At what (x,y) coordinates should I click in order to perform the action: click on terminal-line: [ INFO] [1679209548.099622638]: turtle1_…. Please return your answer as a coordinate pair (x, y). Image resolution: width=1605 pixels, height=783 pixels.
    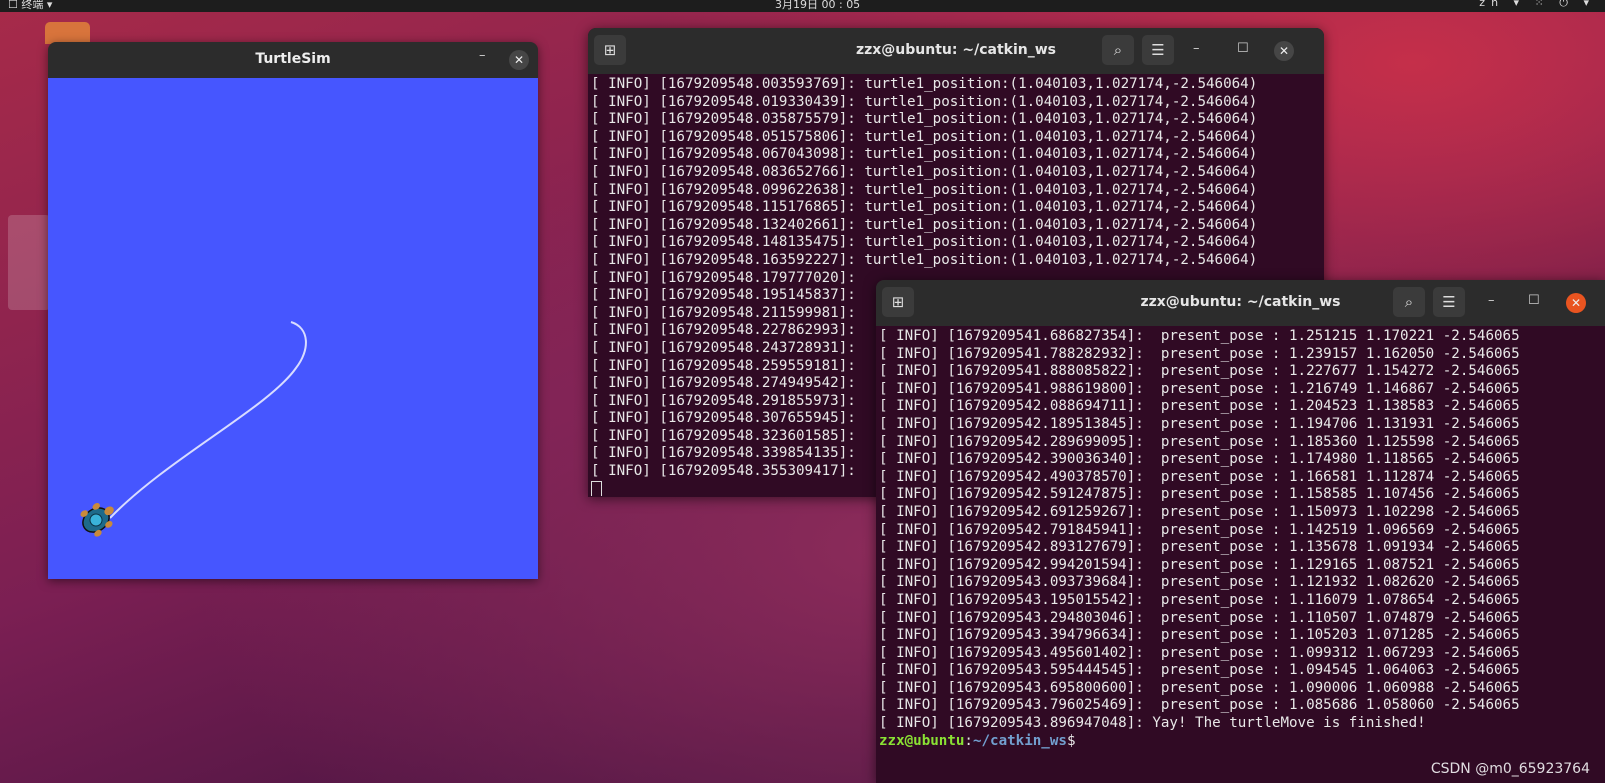
    Looking at the image, I should click on (924, 189).